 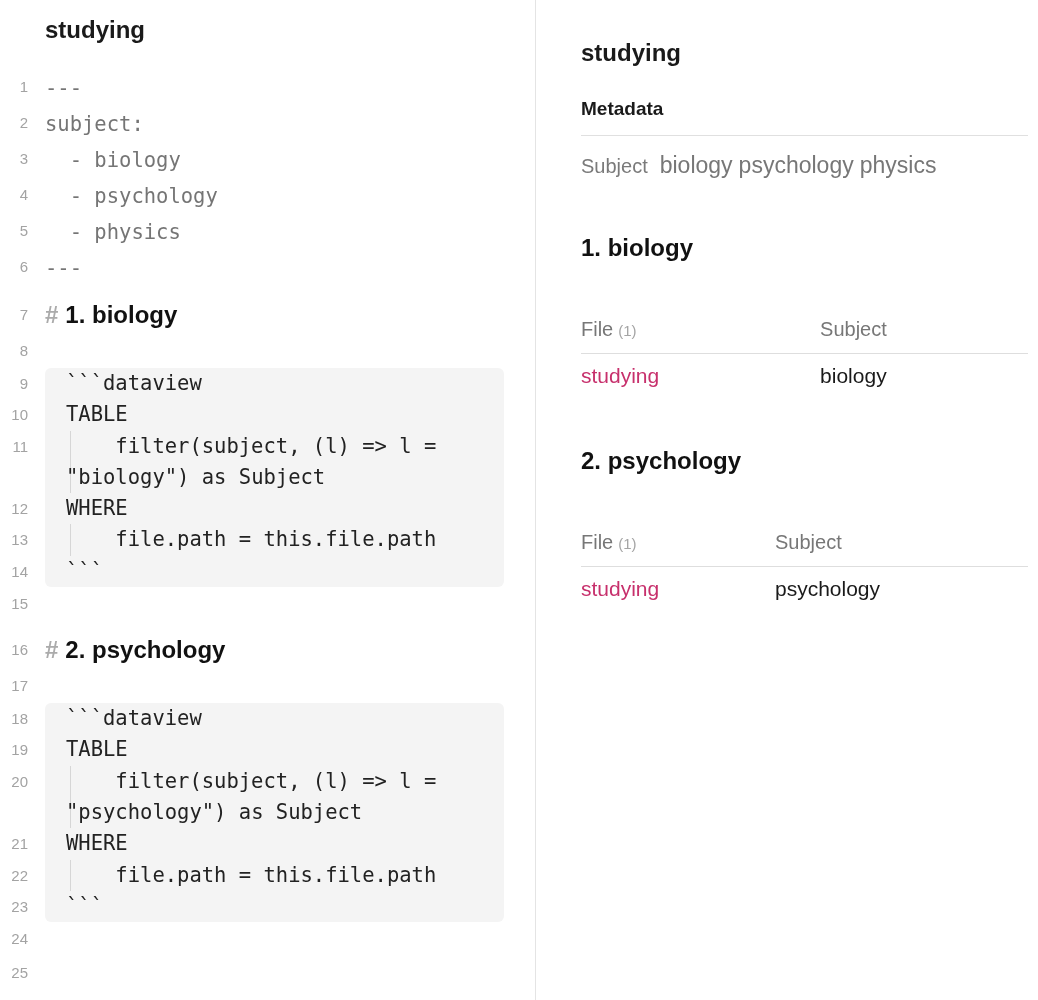 I want to click on line-number: 17, so click(x=19, y=686).